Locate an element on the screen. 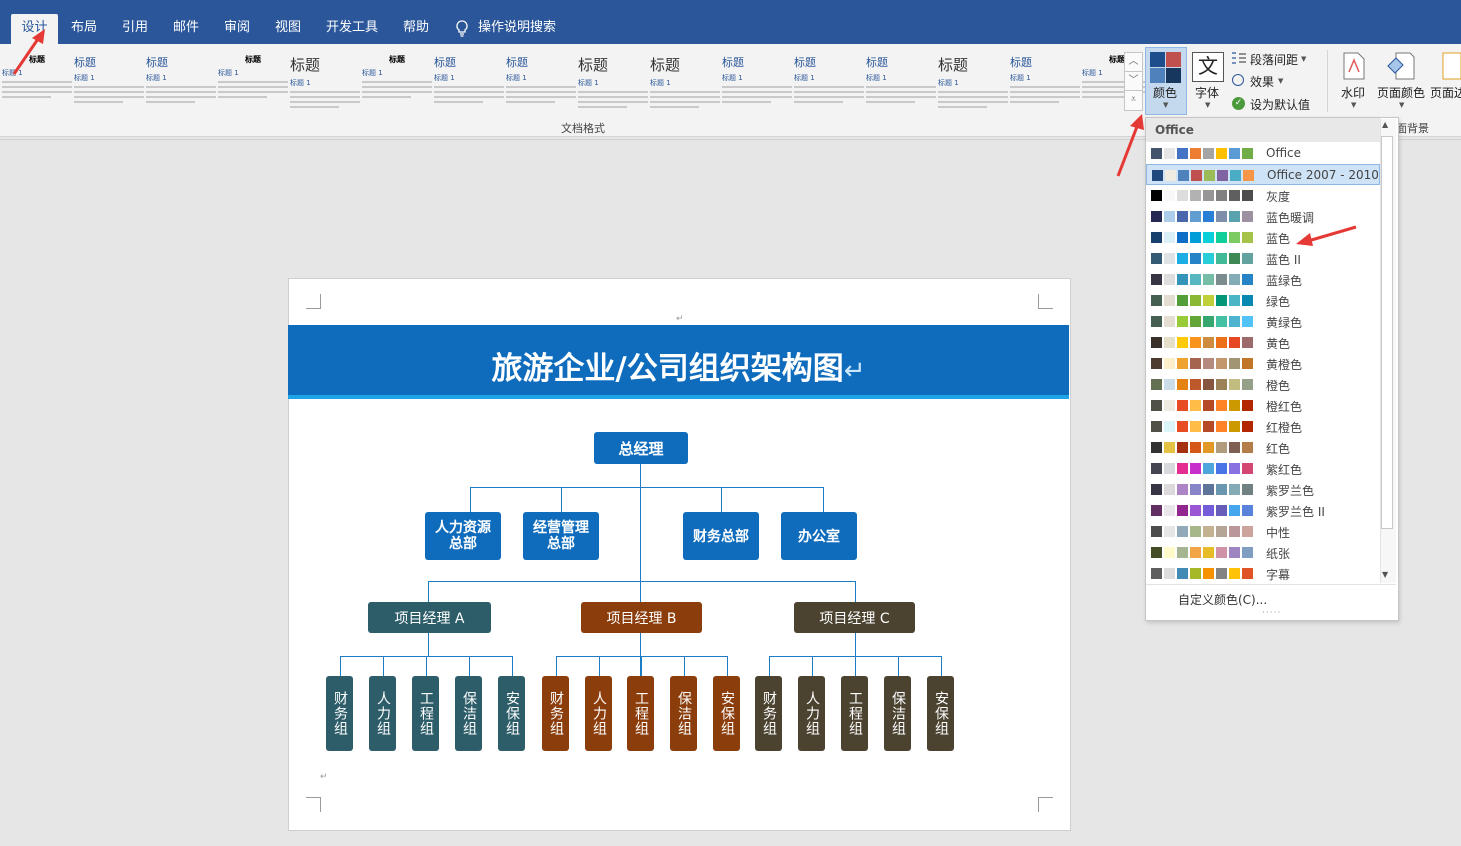  org-leaf-b-engineering: 工程组 is located at coordinates (640, 713).